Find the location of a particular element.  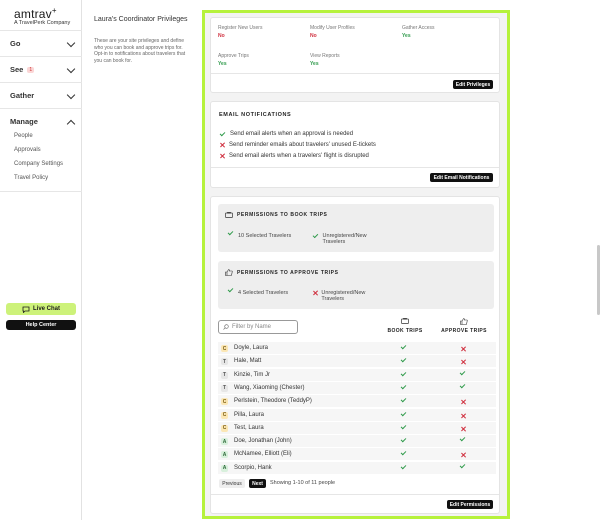

table-row: C Test, Laura is located at coordinates (357, 428).